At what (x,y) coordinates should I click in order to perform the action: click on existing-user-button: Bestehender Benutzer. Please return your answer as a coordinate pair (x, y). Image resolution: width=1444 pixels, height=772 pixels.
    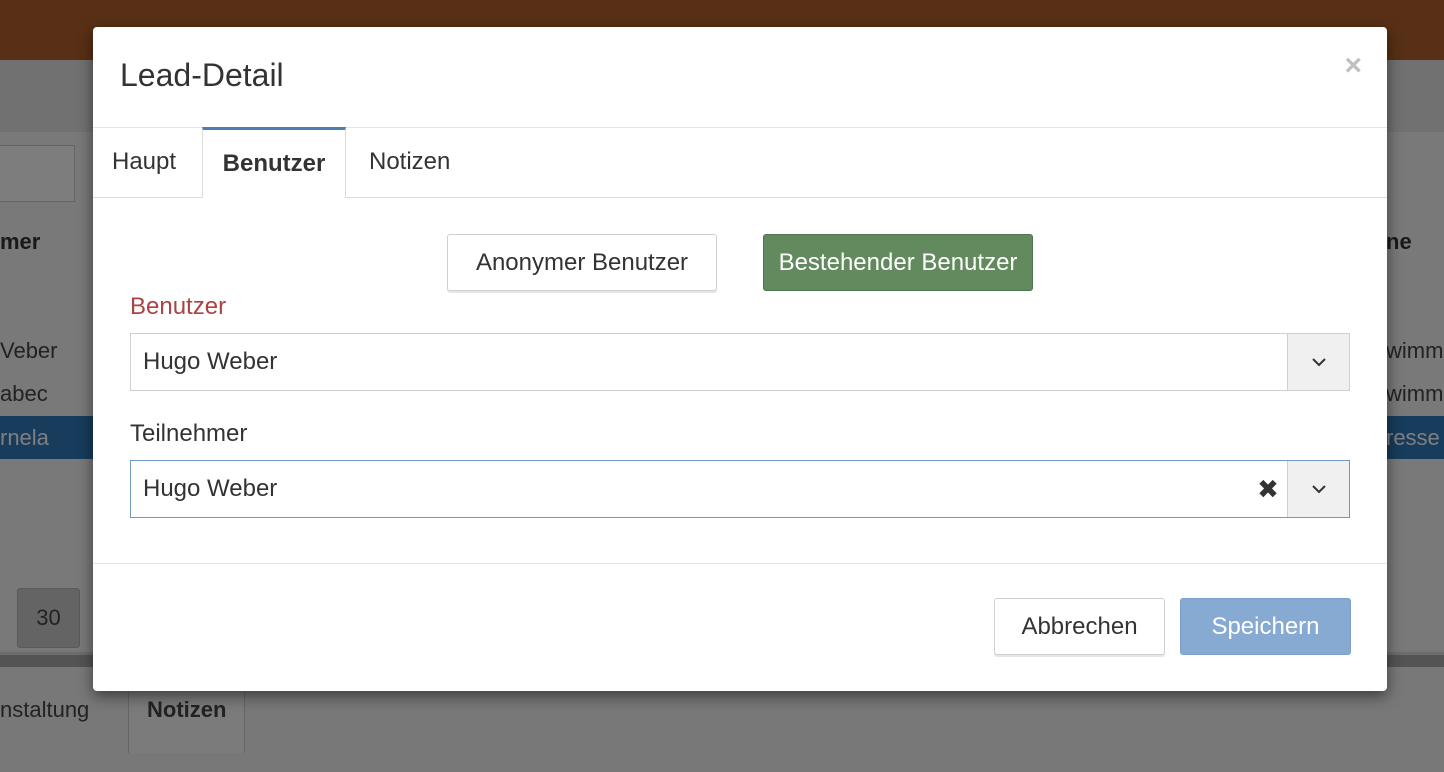
    Looking at the image, I should click on (898, 262).